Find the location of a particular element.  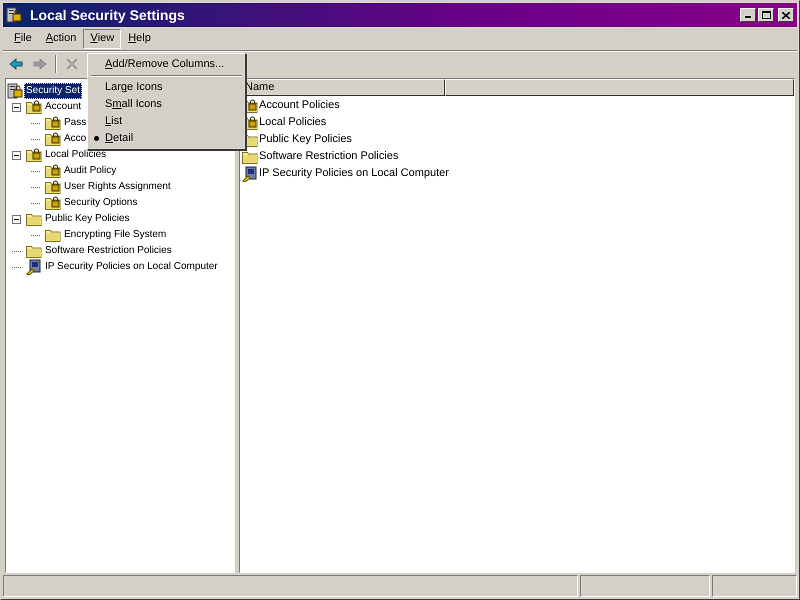

menu-option: Small Icons is located at coordinates (166, 104).